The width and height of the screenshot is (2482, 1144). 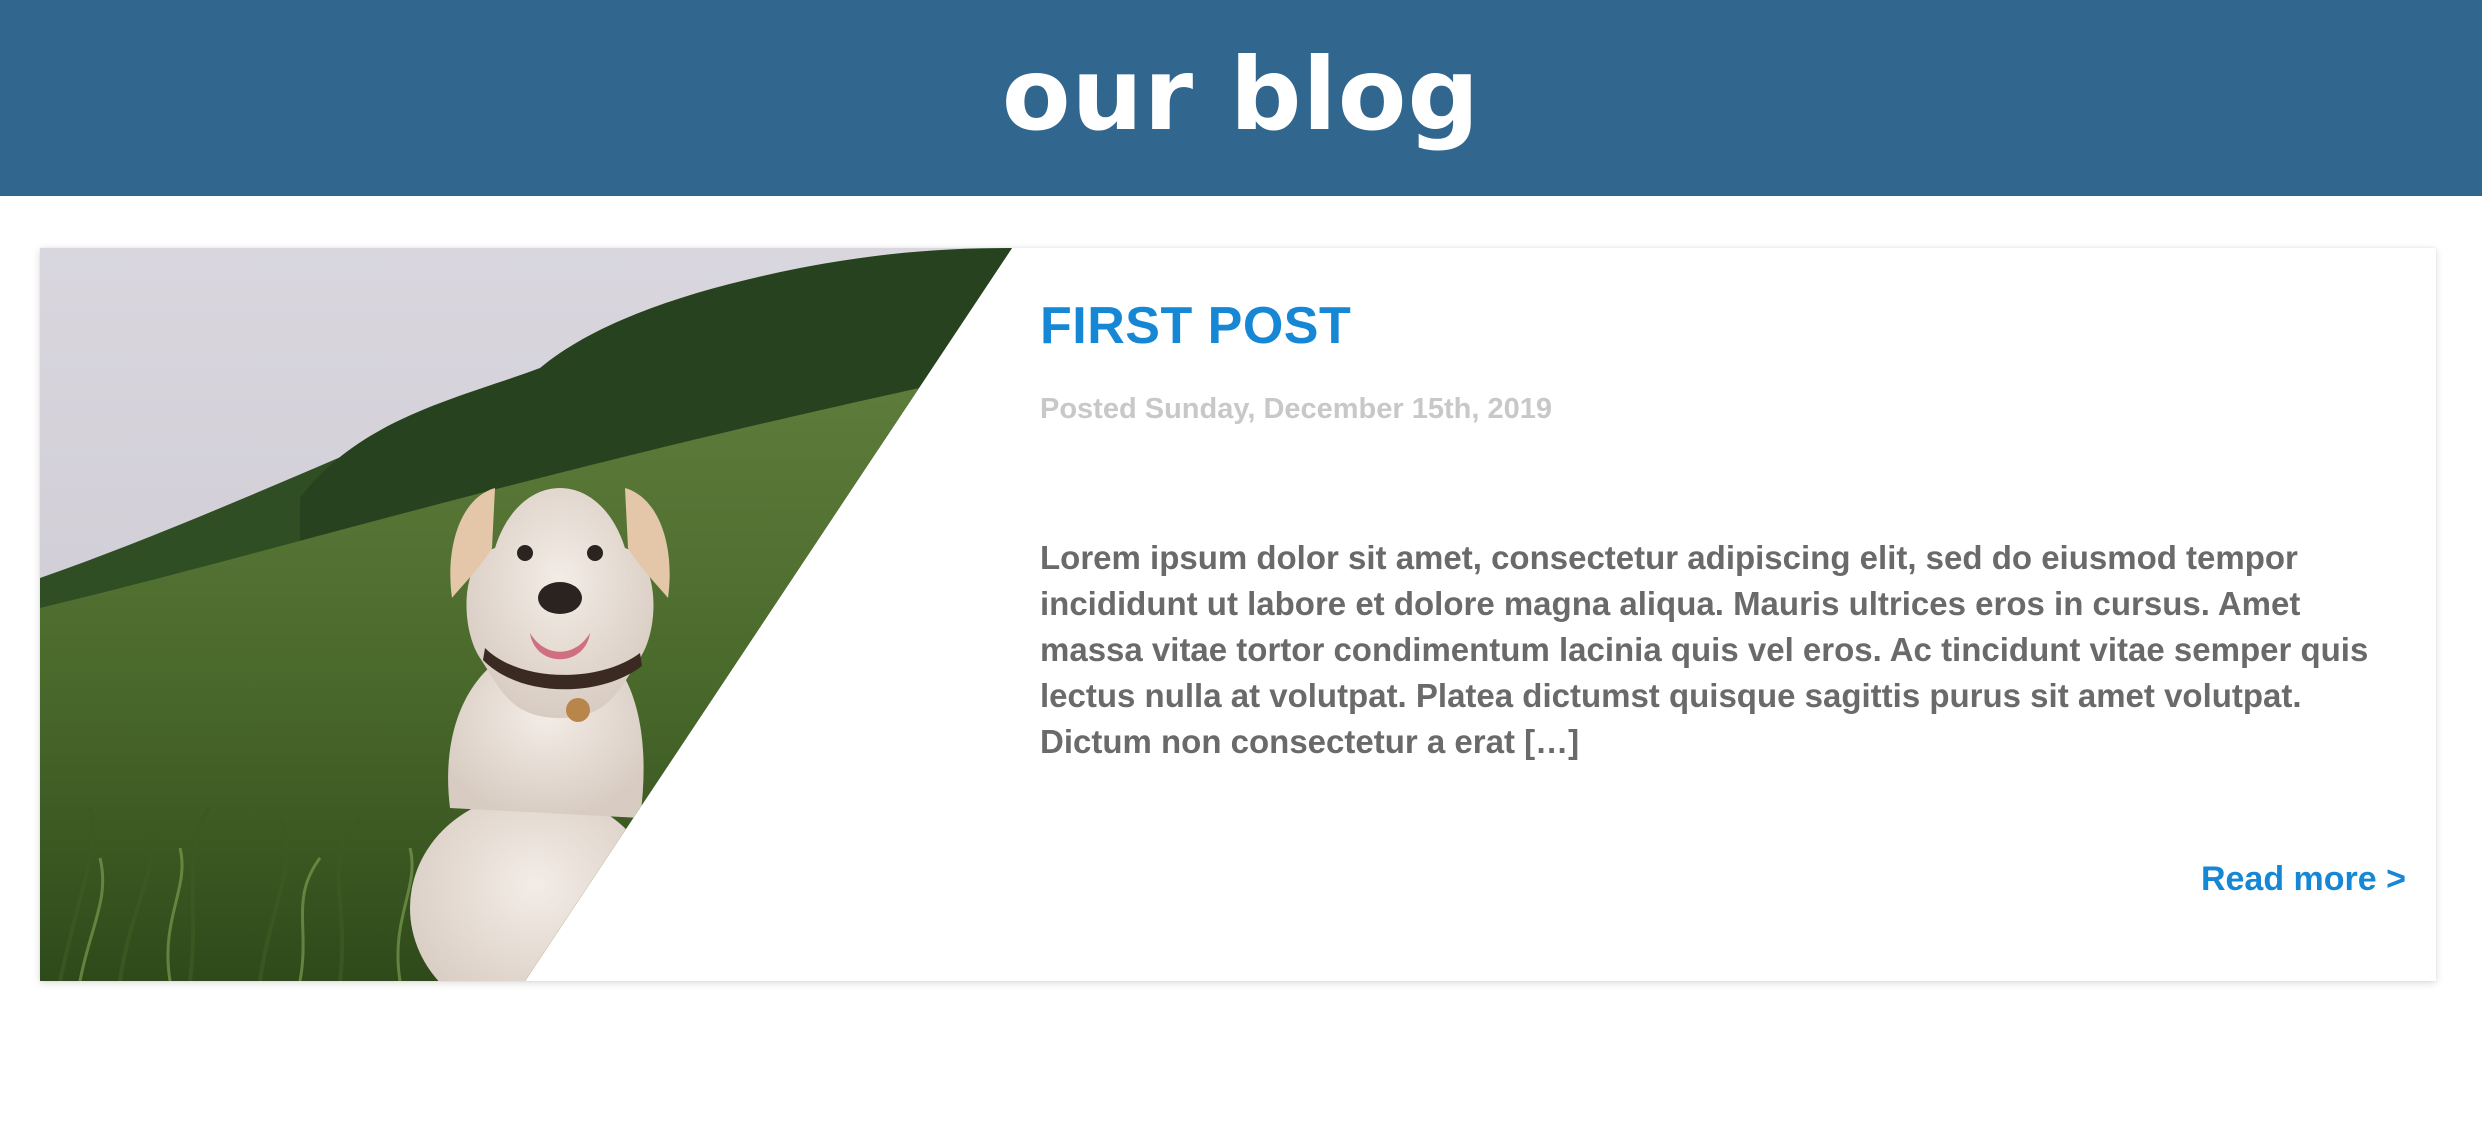 What do you see at coordinates (1241, 94) in the screenshot?
I see `page-title: our blog` at bounding box center [1241, 94].